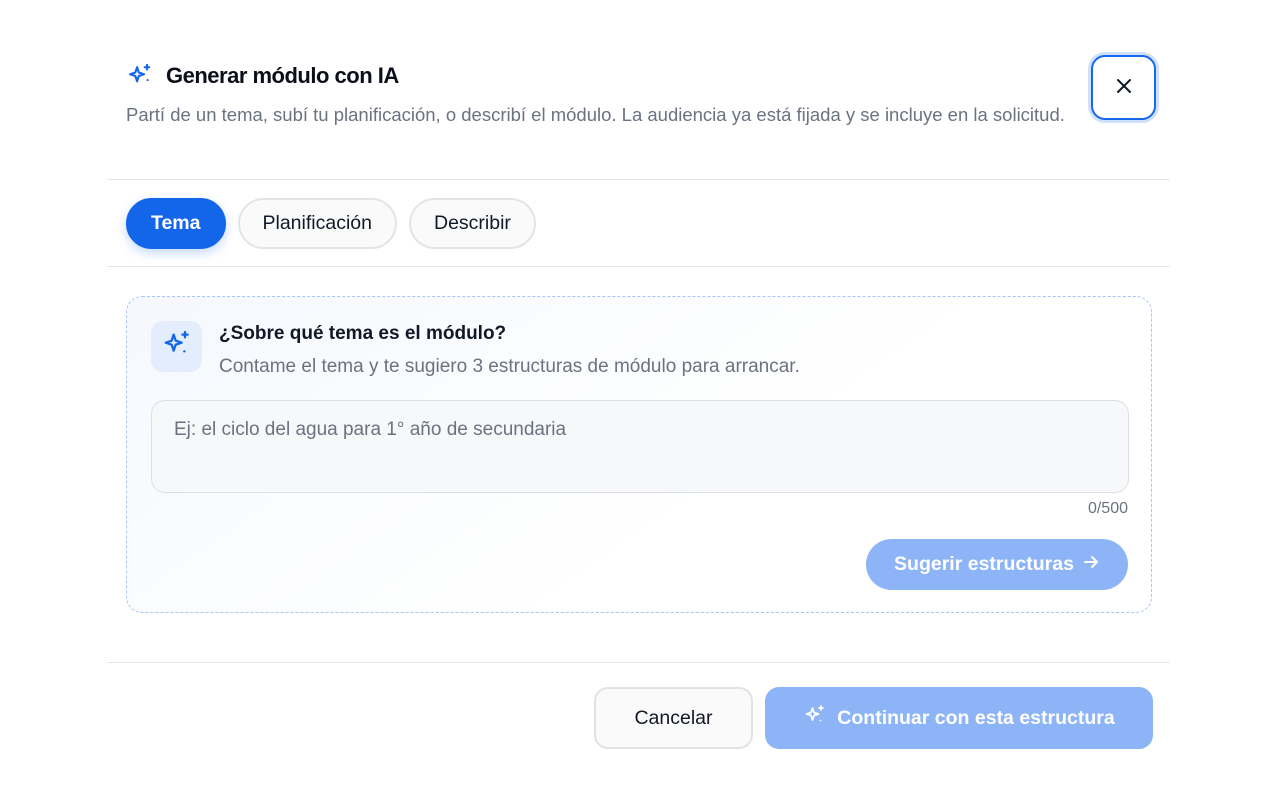 This screenshot has width=1280, height=800. Describe the element at coordinates (638, 662) in the screenshot. I see `footer-divider` at that location.